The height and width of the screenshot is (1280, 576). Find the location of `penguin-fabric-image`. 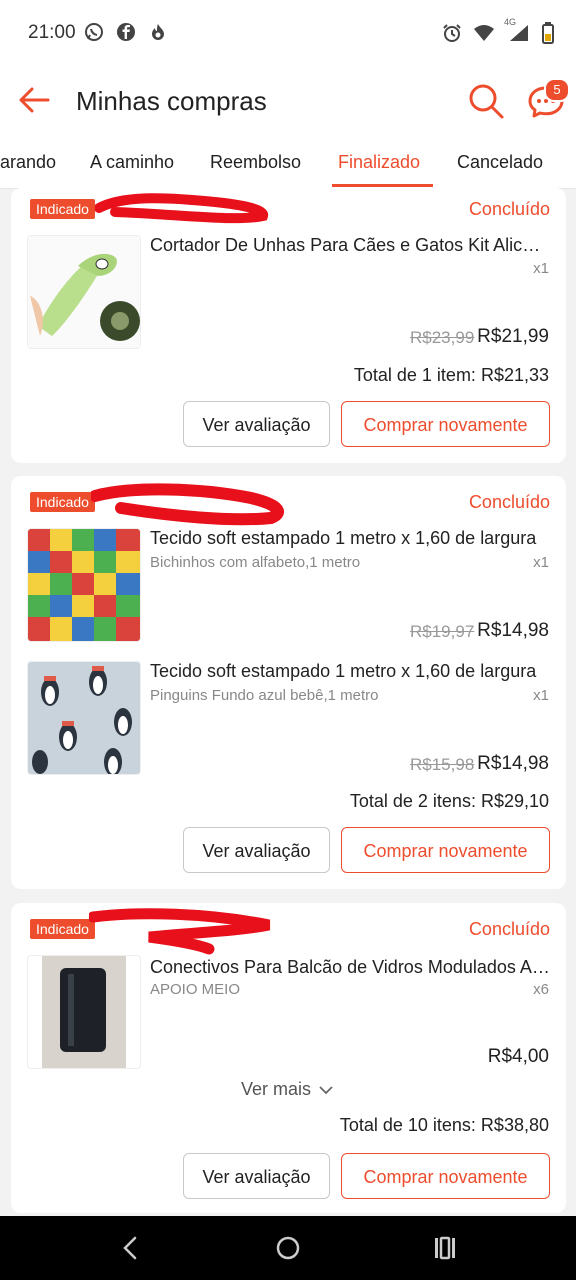

penguin-fabric-image is located at coordinates (84, 718).